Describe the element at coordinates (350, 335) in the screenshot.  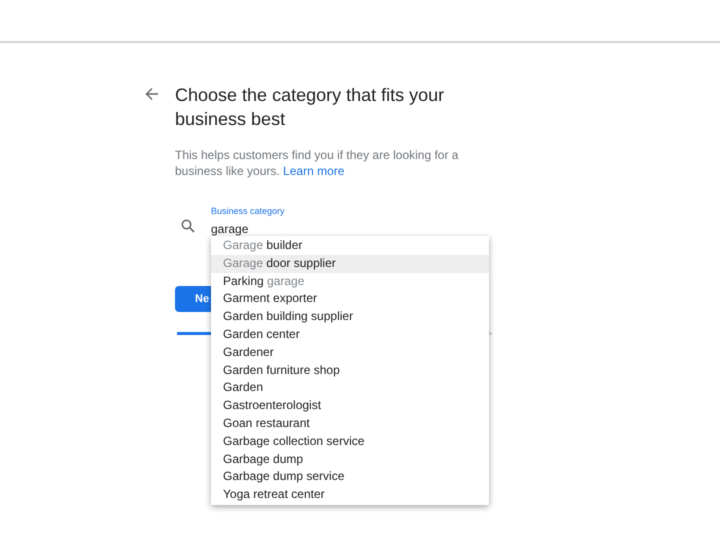
I see `suggestion-item: Garden center` at that location.